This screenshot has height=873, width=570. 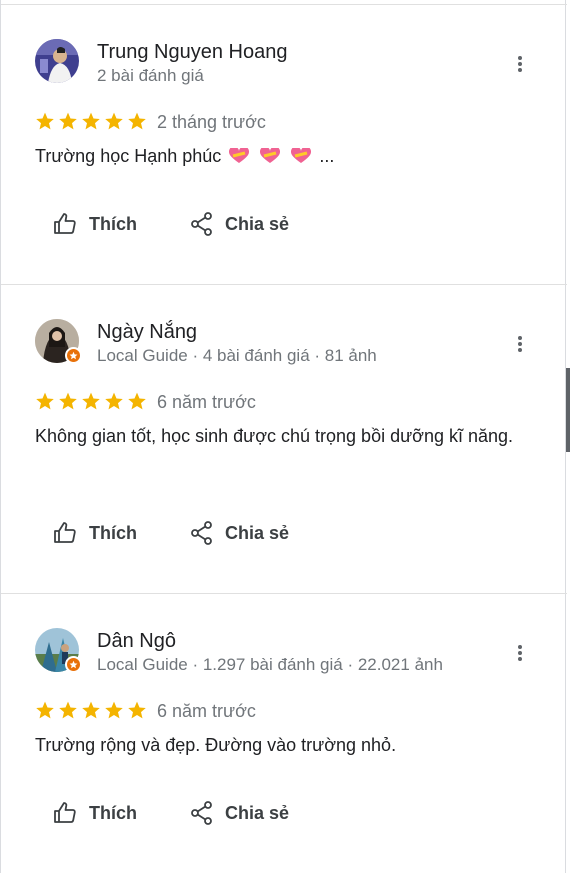 What do you see at coordinates (136, 641) in the screenshot?
I see `reviewer-name: Dân Ngô` at bounding box center [136, 641].